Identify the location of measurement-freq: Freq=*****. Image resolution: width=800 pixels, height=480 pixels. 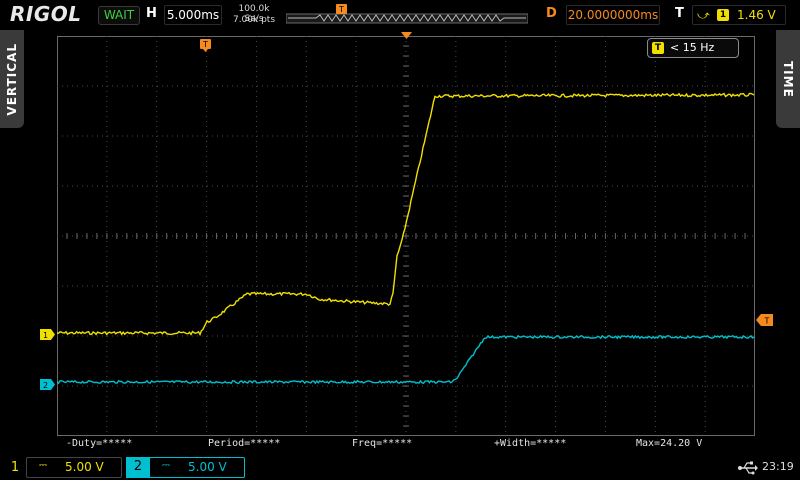
(382, 443).